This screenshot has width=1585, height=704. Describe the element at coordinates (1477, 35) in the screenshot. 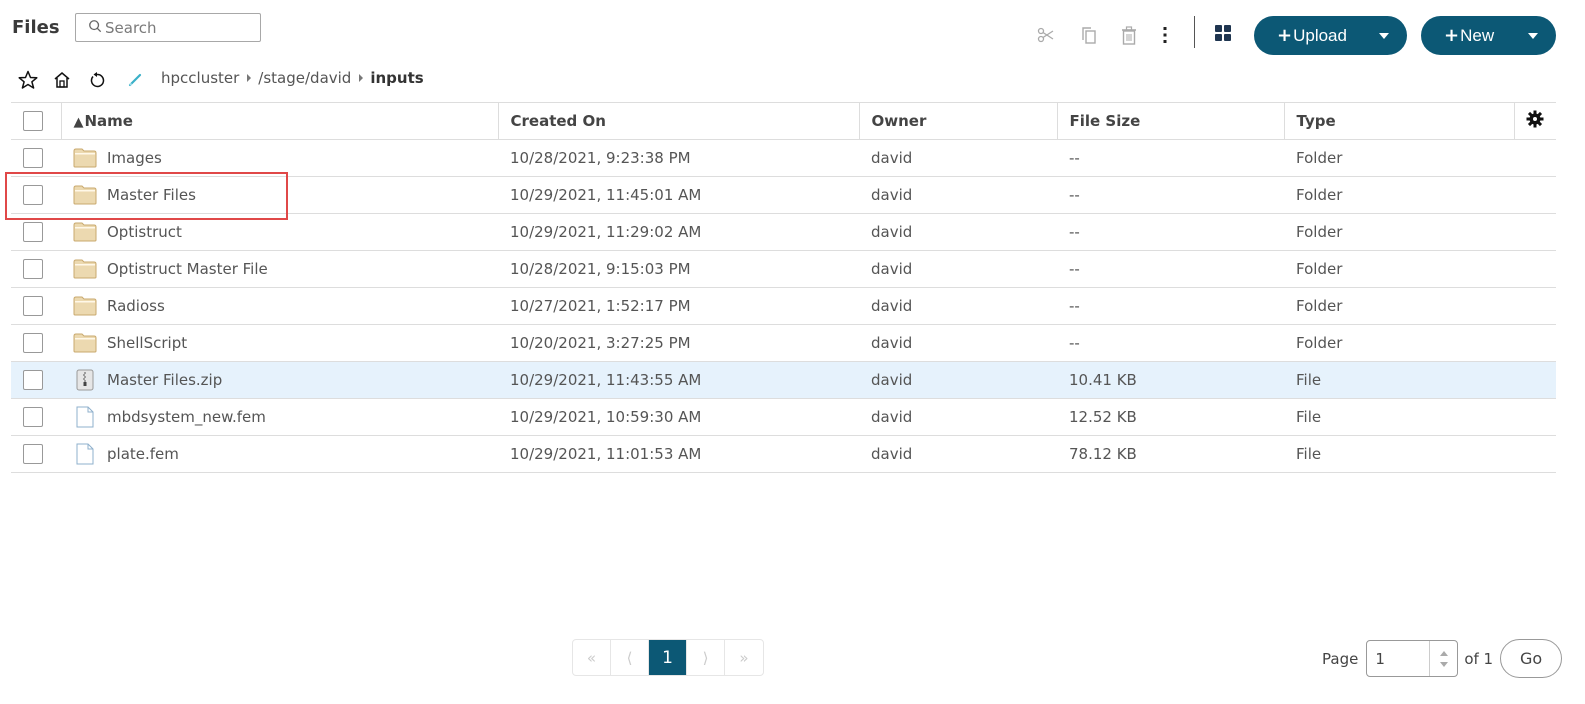

I see `new-label: New` at that location.